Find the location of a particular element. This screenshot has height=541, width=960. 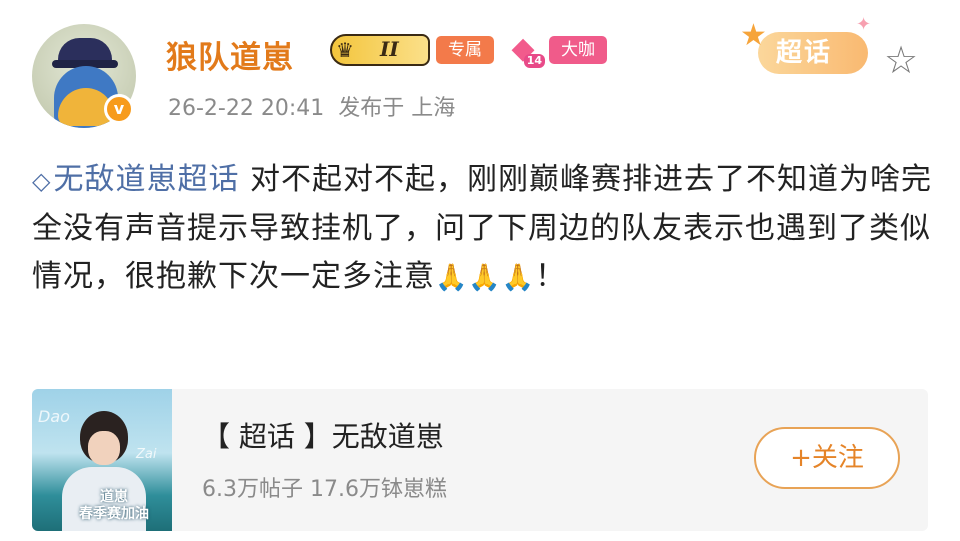

thumbnail-caption: 道崽 春季赛加油 is located at coordinates (114, 505).